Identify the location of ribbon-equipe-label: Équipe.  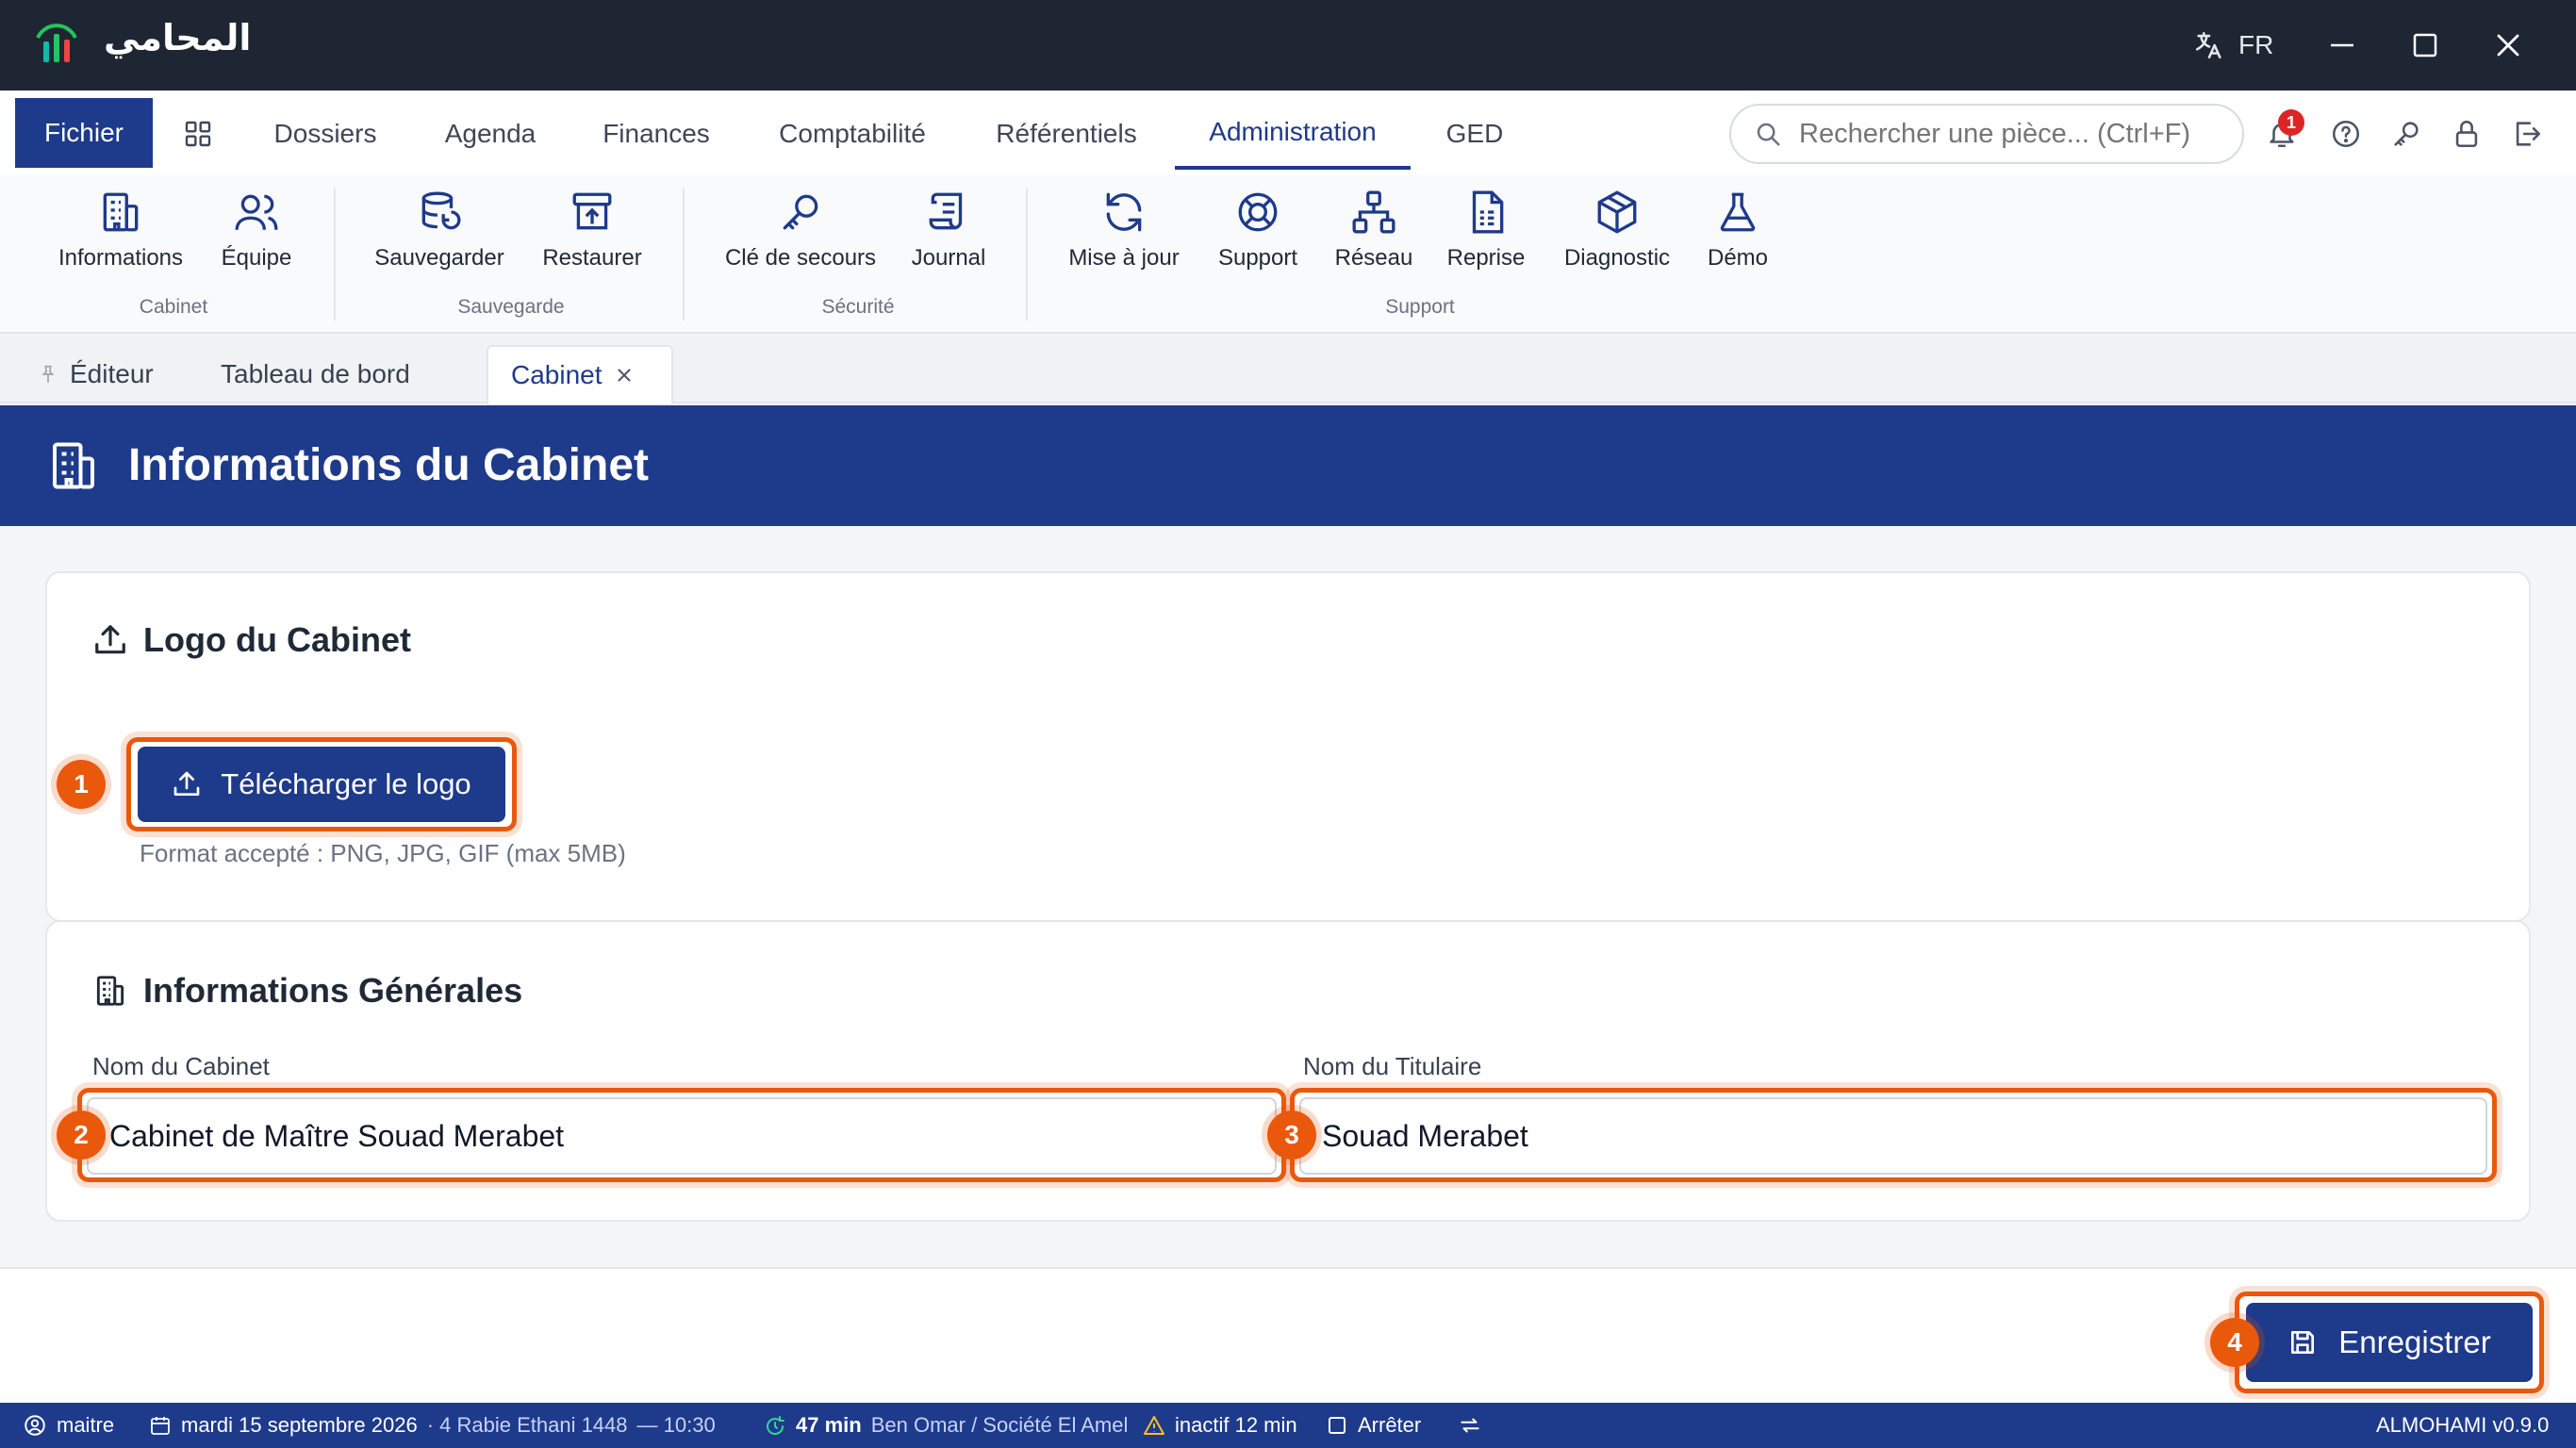
(256, 258).